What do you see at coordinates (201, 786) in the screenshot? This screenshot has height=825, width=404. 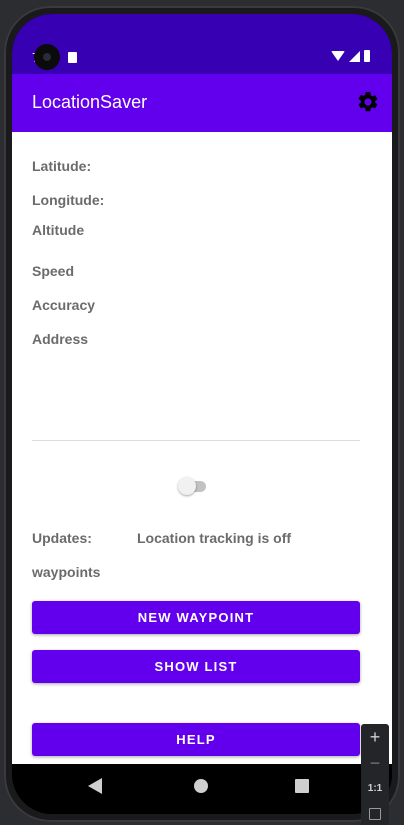 I see `home-icon` at bounding box center [201, 786].